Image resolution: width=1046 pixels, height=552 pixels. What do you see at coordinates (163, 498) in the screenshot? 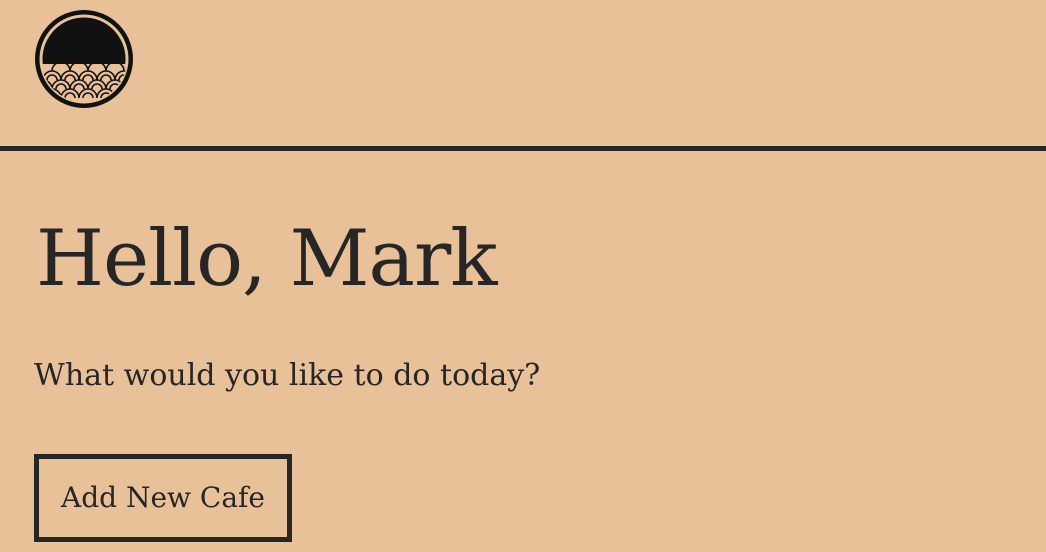
I see `add-new-cafe-button: Add New Cafe` at bounding box center [163, 498].